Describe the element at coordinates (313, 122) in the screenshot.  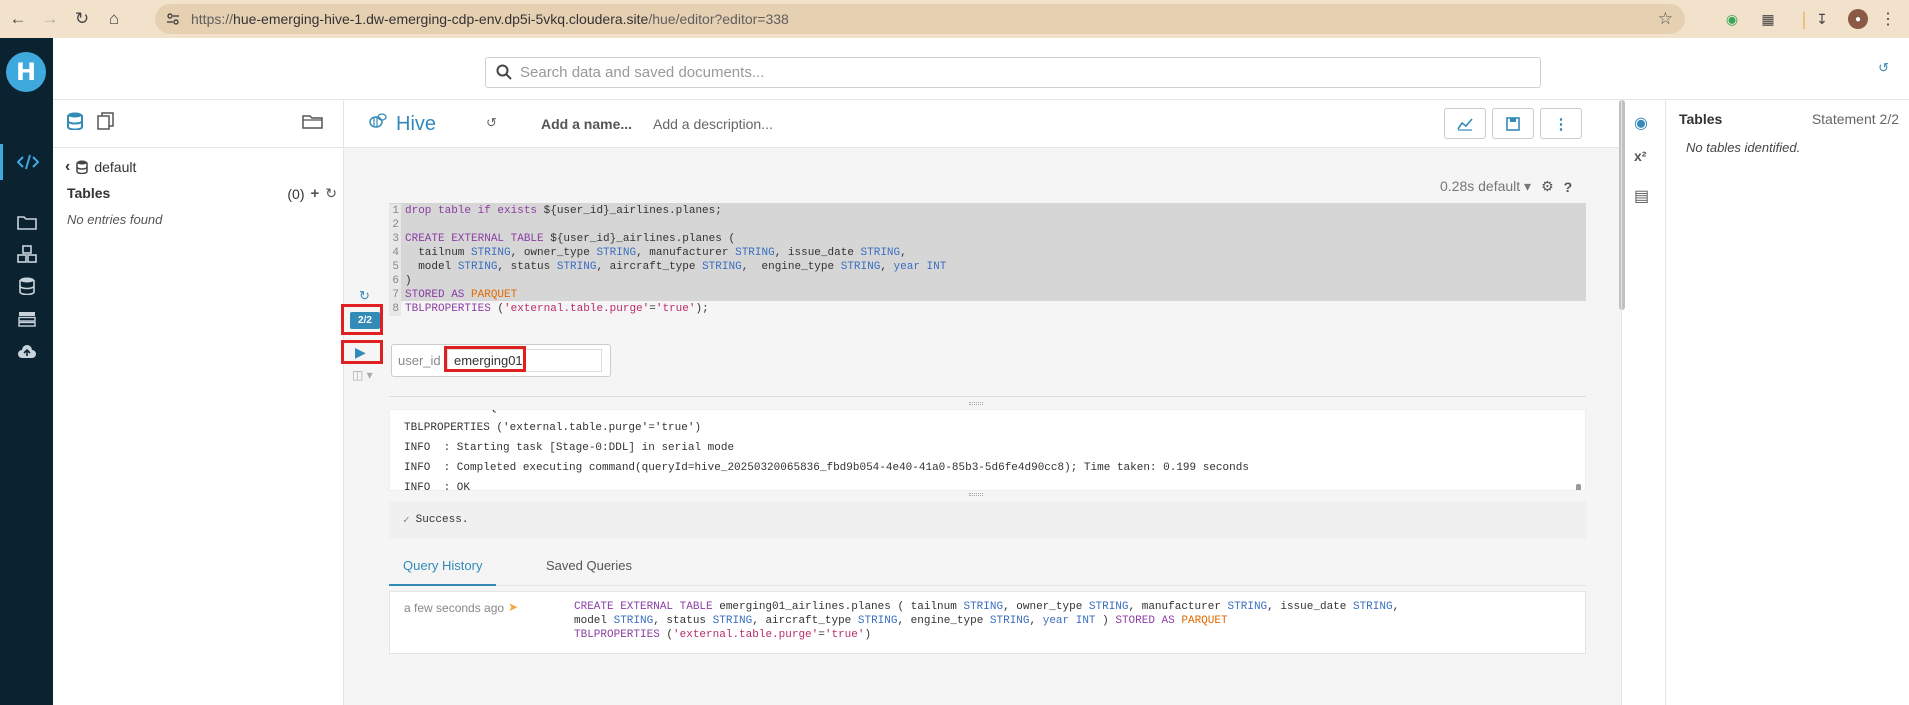
I see `assist-folder-icon` at that location.